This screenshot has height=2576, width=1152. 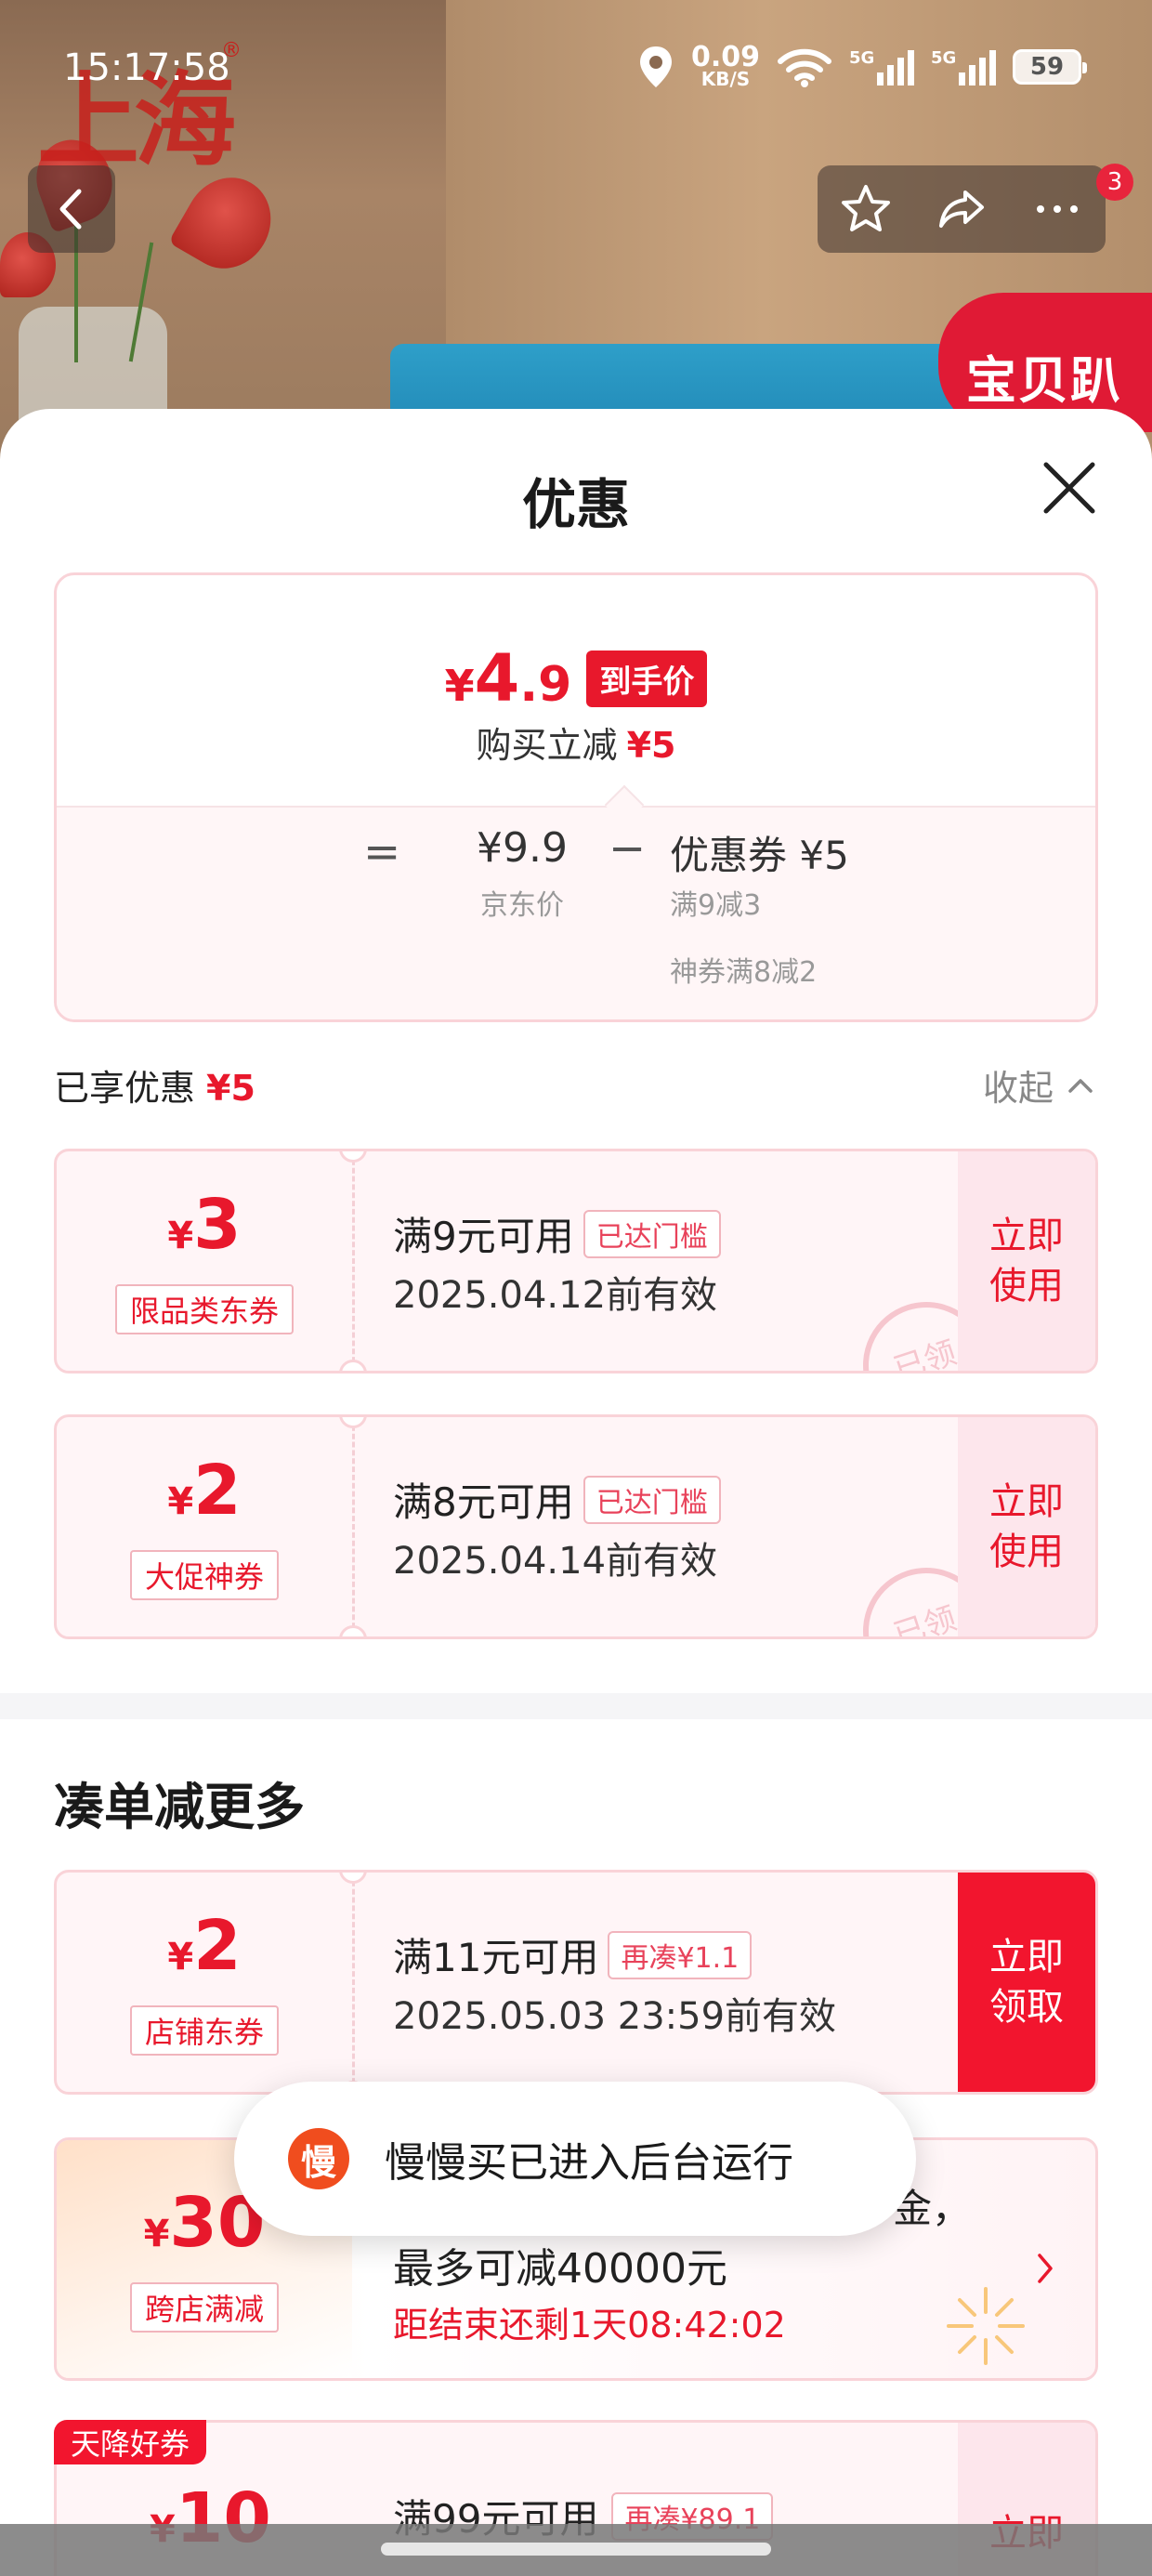 What do you see at coordinates (382, 852) in the screenshot?
I see `equals-sign: =` at bounding box center [382, 852].